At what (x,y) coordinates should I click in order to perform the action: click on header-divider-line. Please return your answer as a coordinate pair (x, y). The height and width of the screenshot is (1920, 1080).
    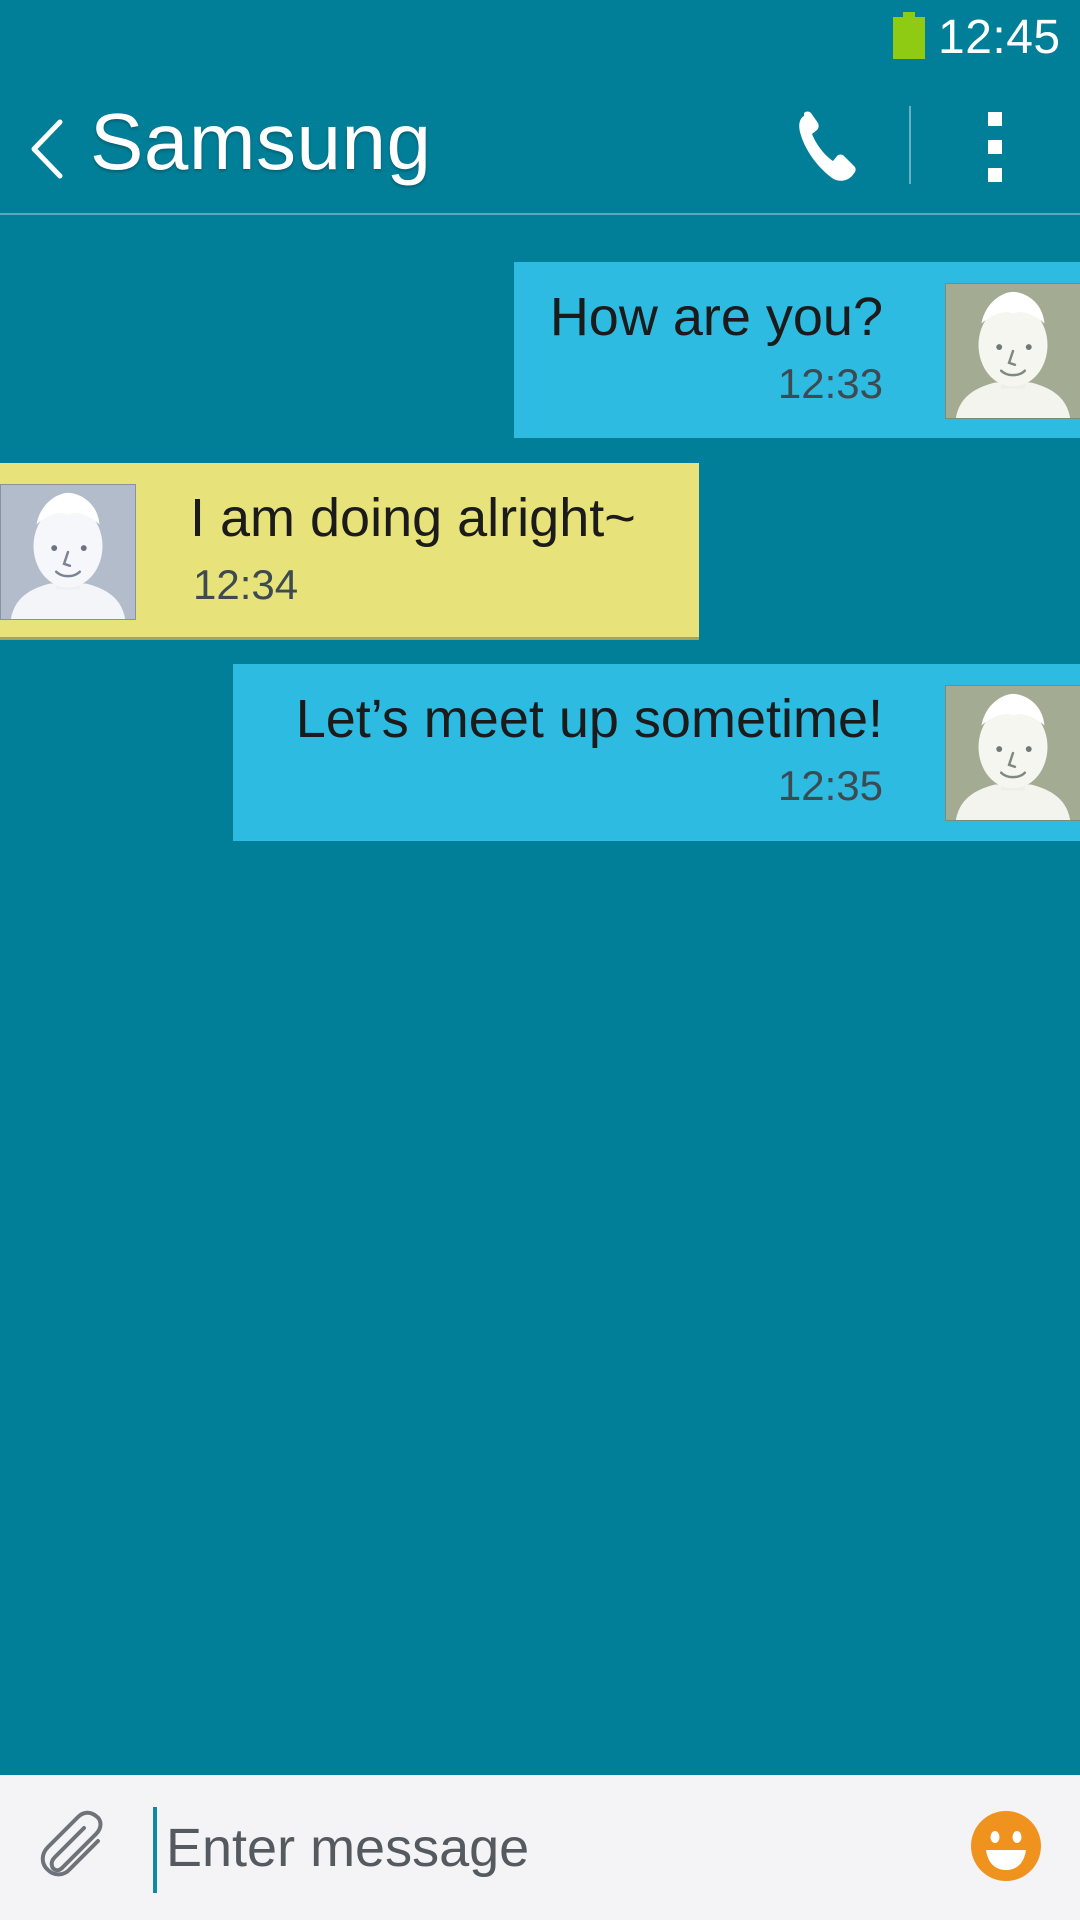
    Looking at the image, I should click on (540, 214).